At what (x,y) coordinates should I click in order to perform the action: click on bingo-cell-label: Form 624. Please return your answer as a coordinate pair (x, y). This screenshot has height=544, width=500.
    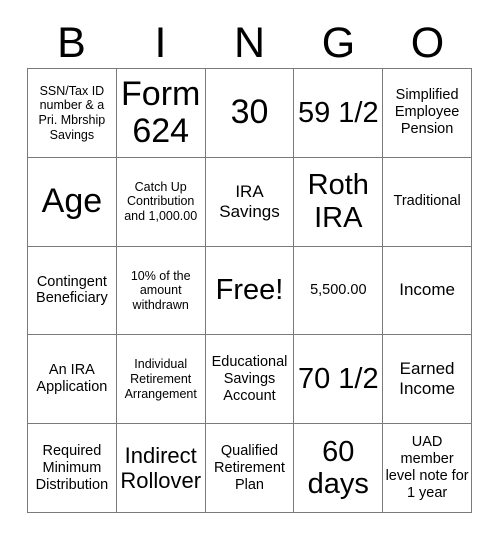
    Looking at the image, I should click on (161, 112).